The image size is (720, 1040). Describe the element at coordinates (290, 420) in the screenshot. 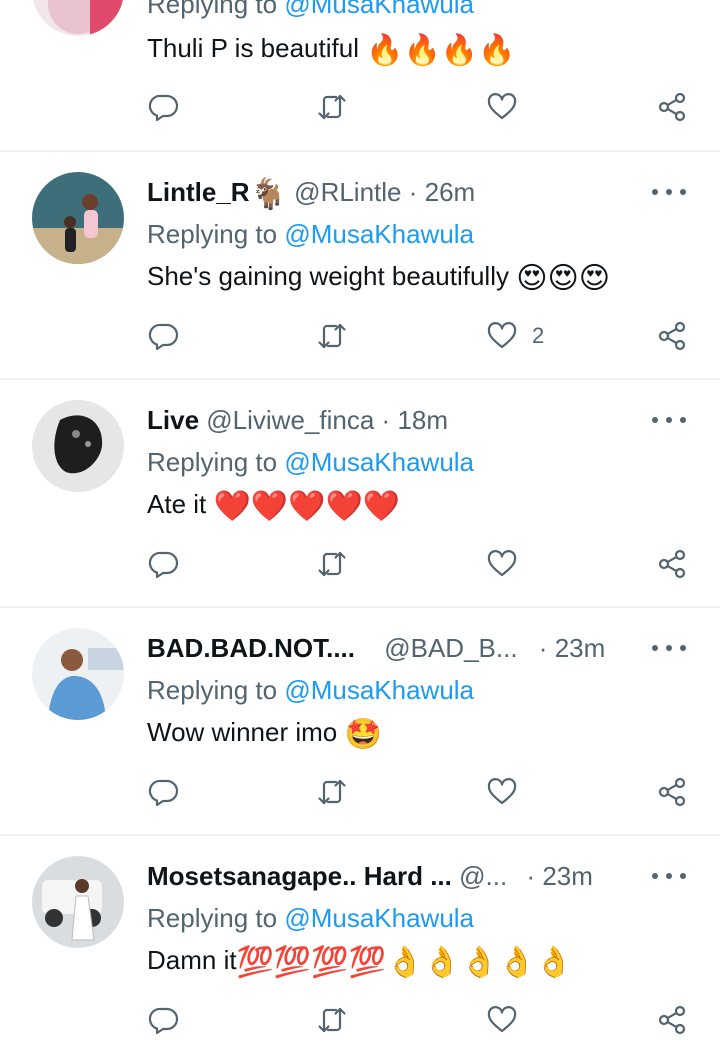

I see `user-handle: @Liviwe_finca` at that location.